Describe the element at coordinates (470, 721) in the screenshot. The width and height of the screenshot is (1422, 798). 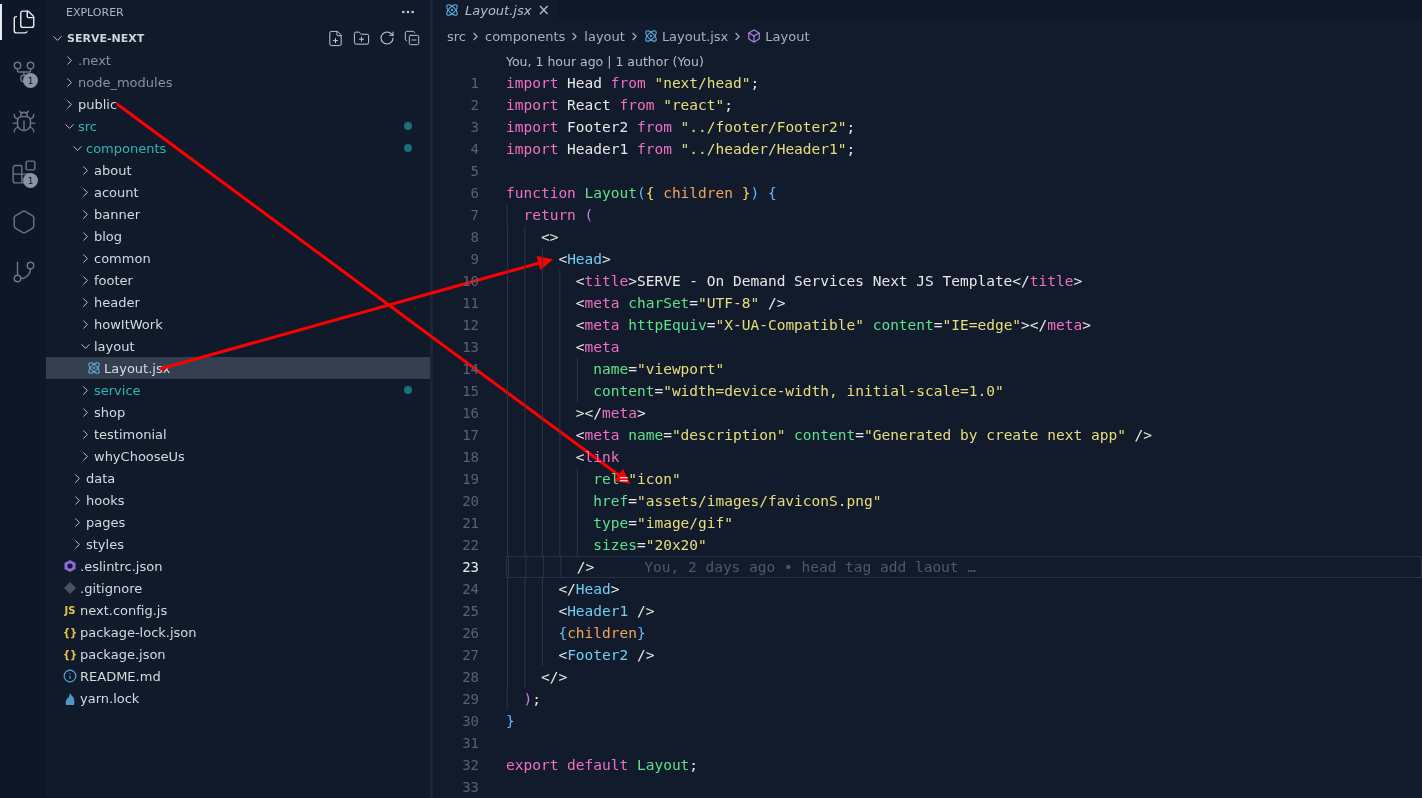
I see `line-number: 30` at that location.